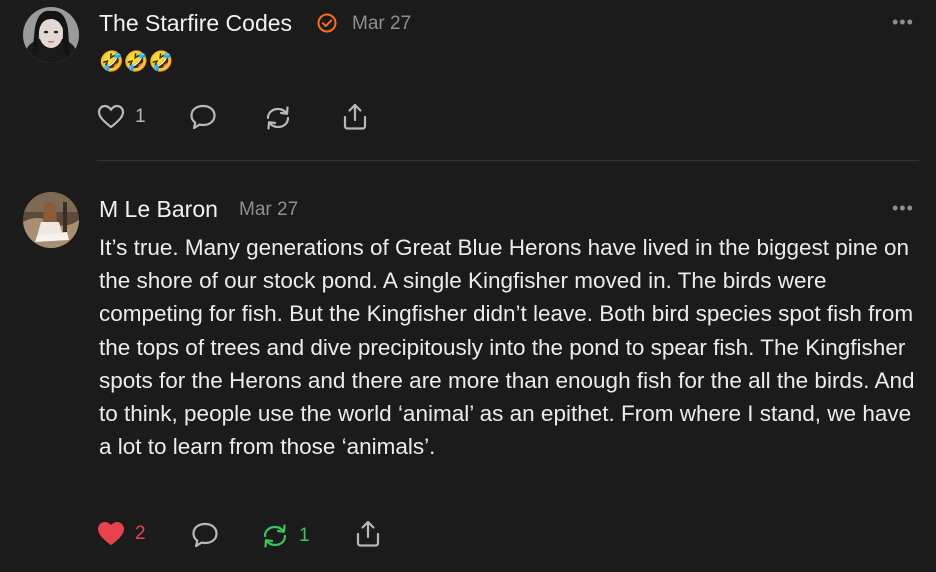 Image resolution: width=936 pixels, height=572 pixels. I want to click on comment-text: 🤣🤣🤣, so click(136, 62).